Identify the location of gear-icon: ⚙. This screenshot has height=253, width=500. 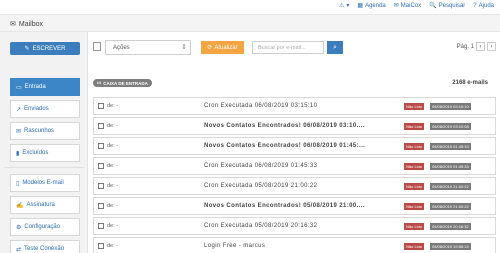
(19, 227).